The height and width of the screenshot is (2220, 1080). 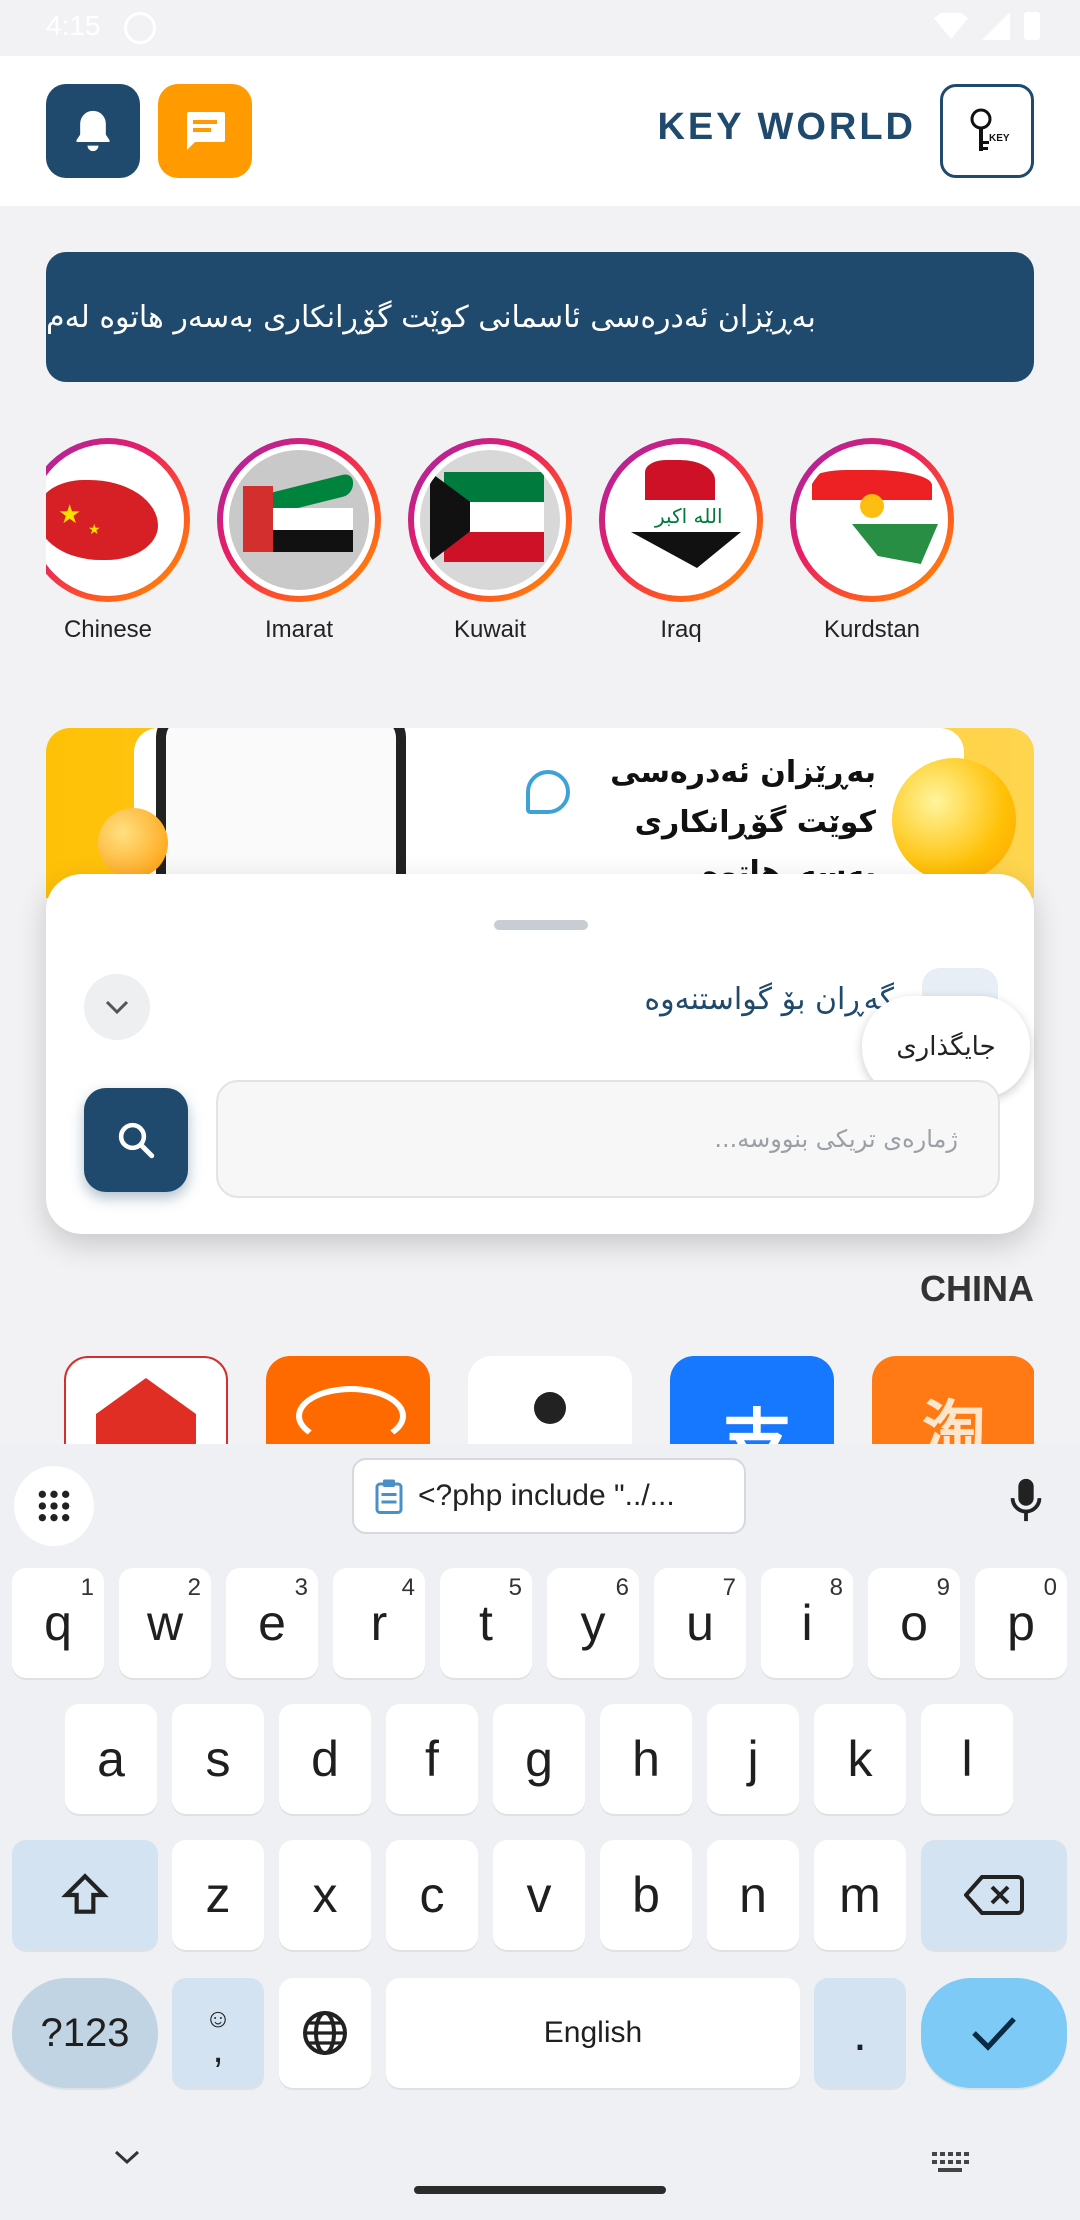 What do you see at coordinates (85, 2033) in the screenshot?
I see `symbols-key: ?123` at bounding box center [85, 2033].